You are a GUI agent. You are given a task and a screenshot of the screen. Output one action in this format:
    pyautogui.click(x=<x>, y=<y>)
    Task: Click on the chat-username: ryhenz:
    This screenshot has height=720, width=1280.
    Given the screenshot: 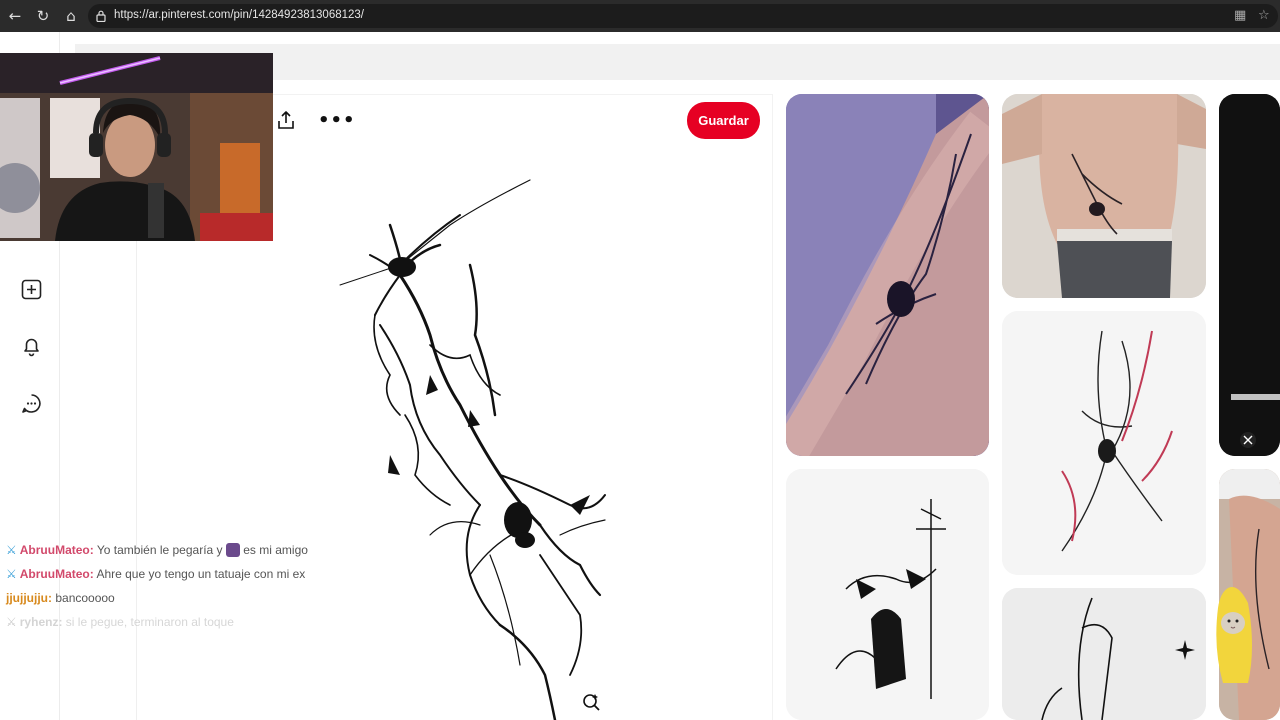 What is the action you would take?
    pyautogui.click(x=41, y=622)
    